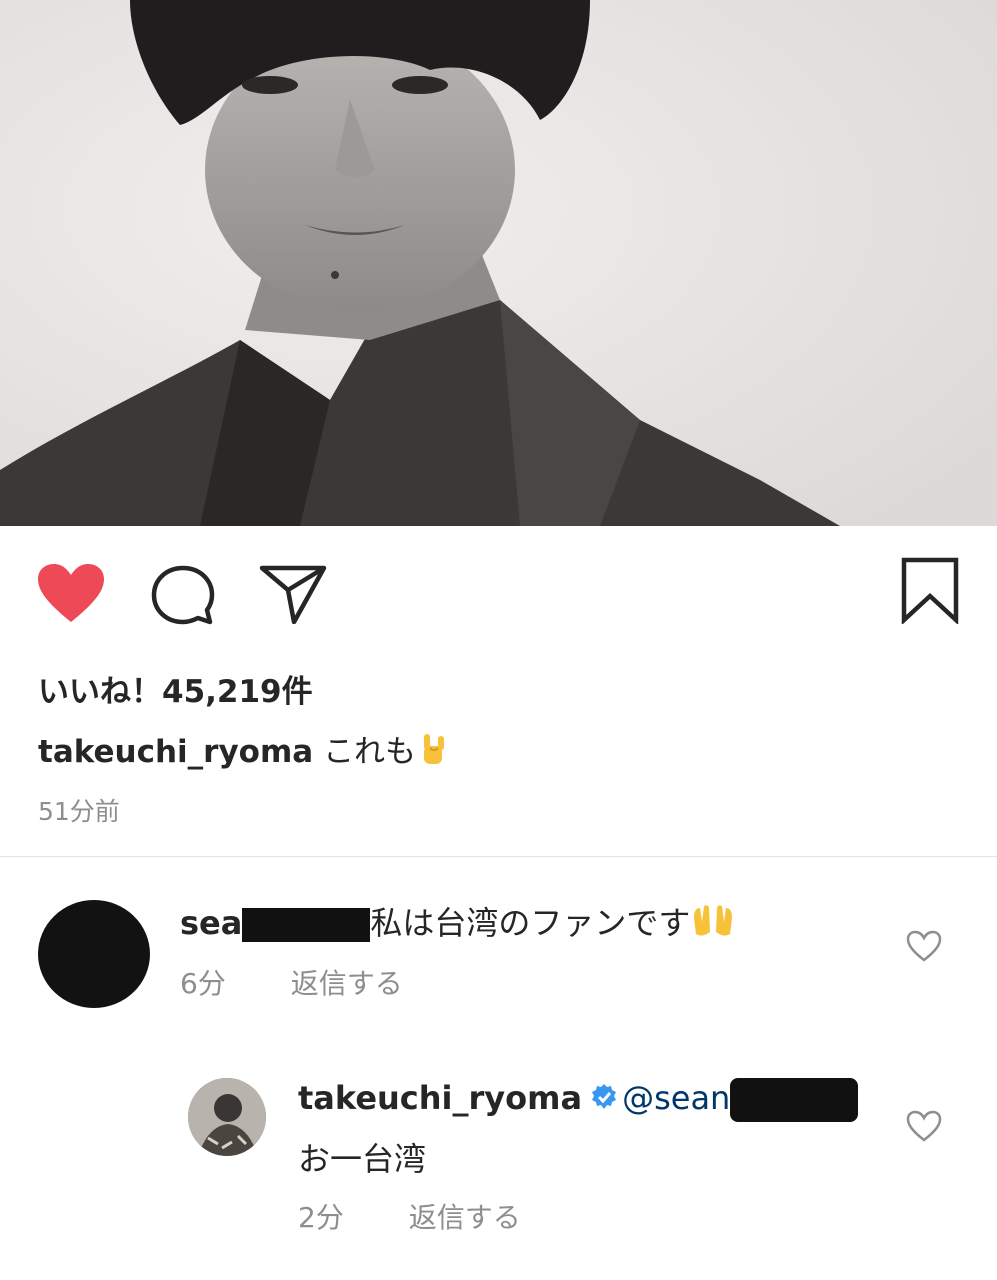  Describe the element at coordinates (713, 925) in the screenshot. I see `raising-hands-emoji-icon` at that location.